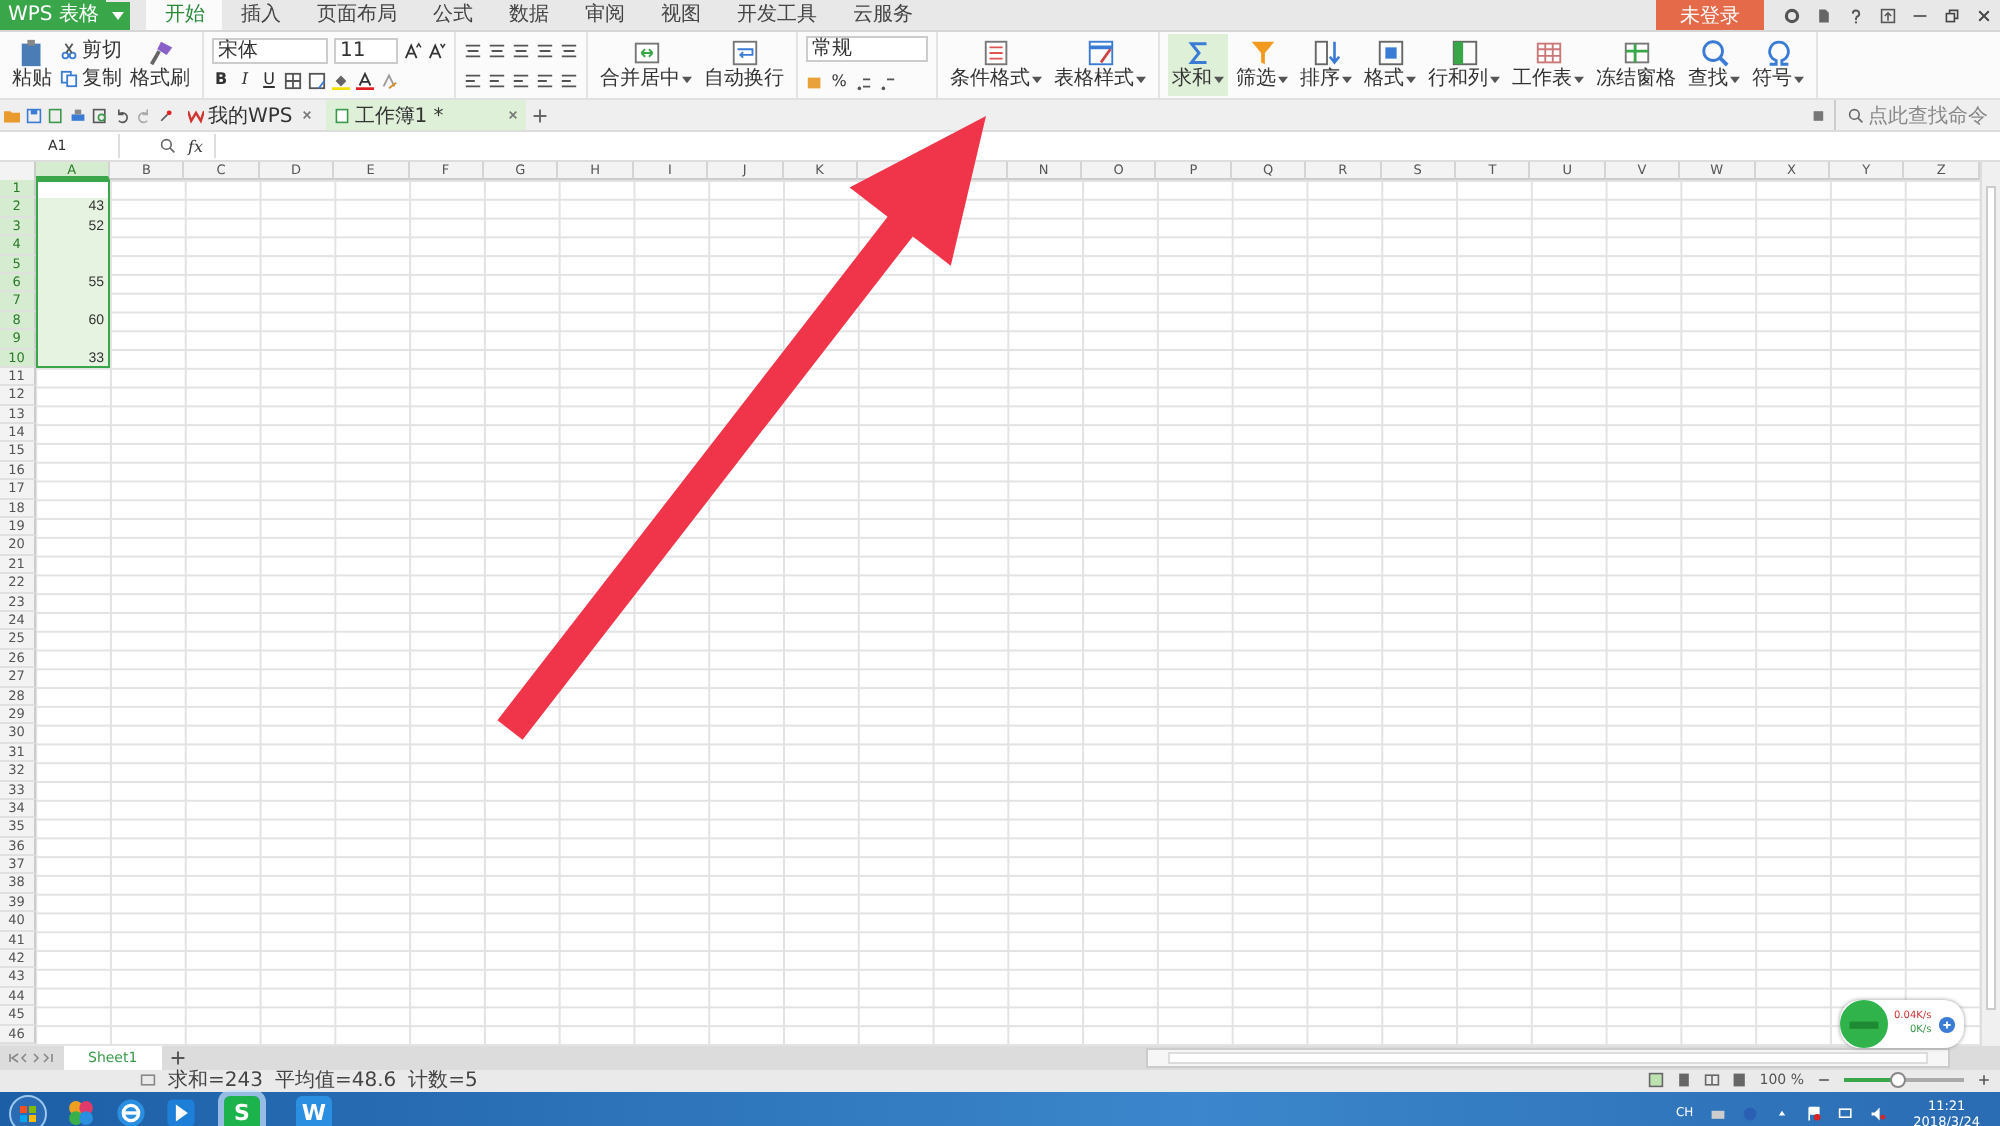  I want to click on table-cell, so click(72, 189).